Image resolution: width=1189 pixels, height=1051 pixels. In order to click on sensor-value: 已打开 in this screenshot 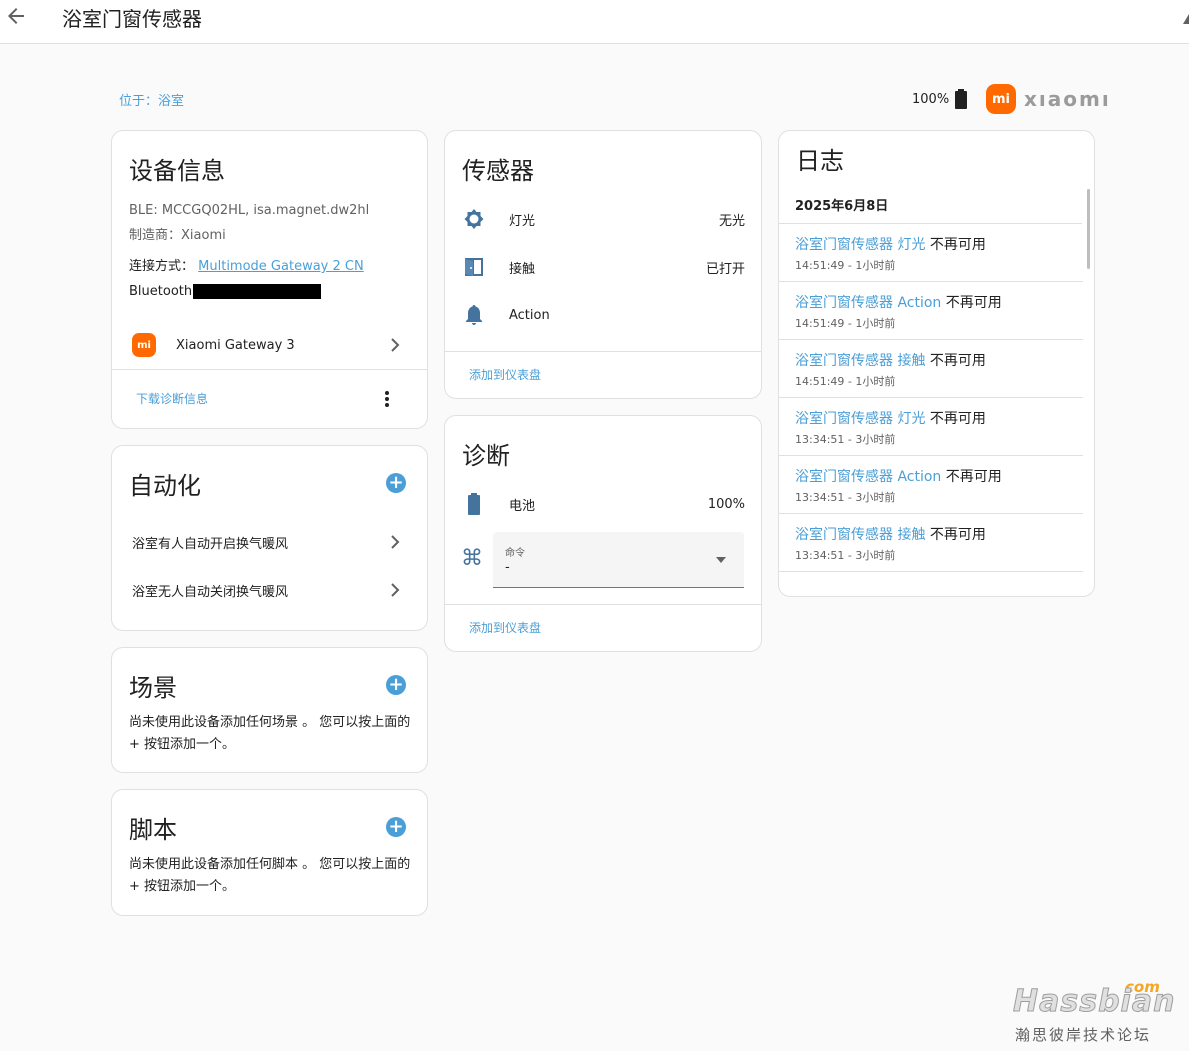, I will do `click(725, 269)`.